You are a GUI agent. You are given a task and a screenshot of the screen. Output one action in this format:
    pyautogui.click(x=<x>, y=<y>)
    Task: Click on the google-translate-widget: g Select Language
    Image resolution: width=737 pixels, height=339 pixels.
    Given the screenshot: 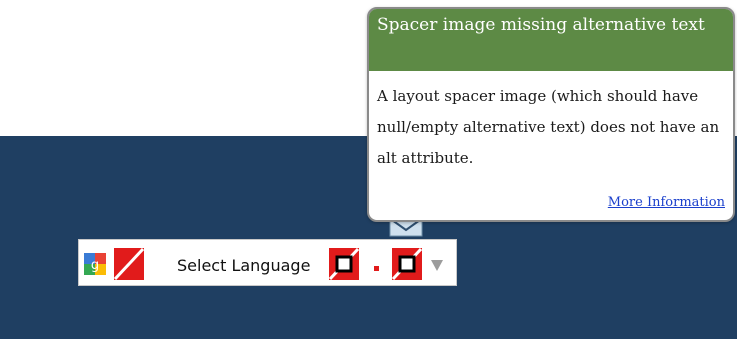 What is the action you would take?
    pyautogui.click(x=267, y=262)
    